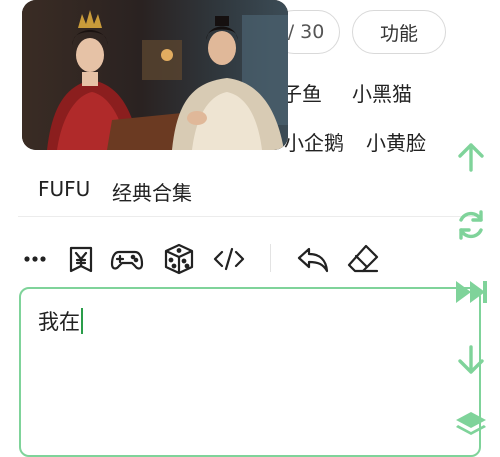  I want to click on toolbar-separator, so click(270, 258).